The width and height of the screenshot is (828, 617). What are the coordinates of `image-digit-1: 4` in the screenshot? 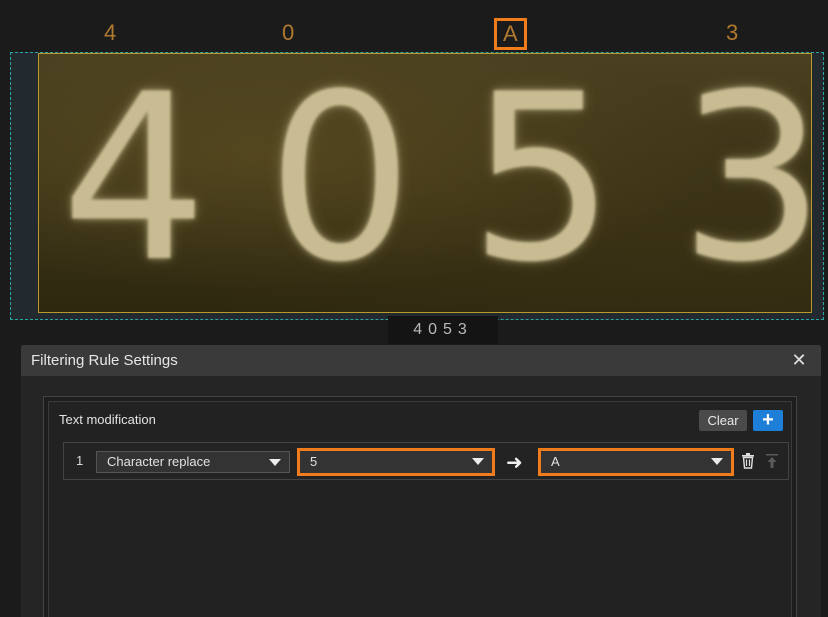 It's located at (134, 183).